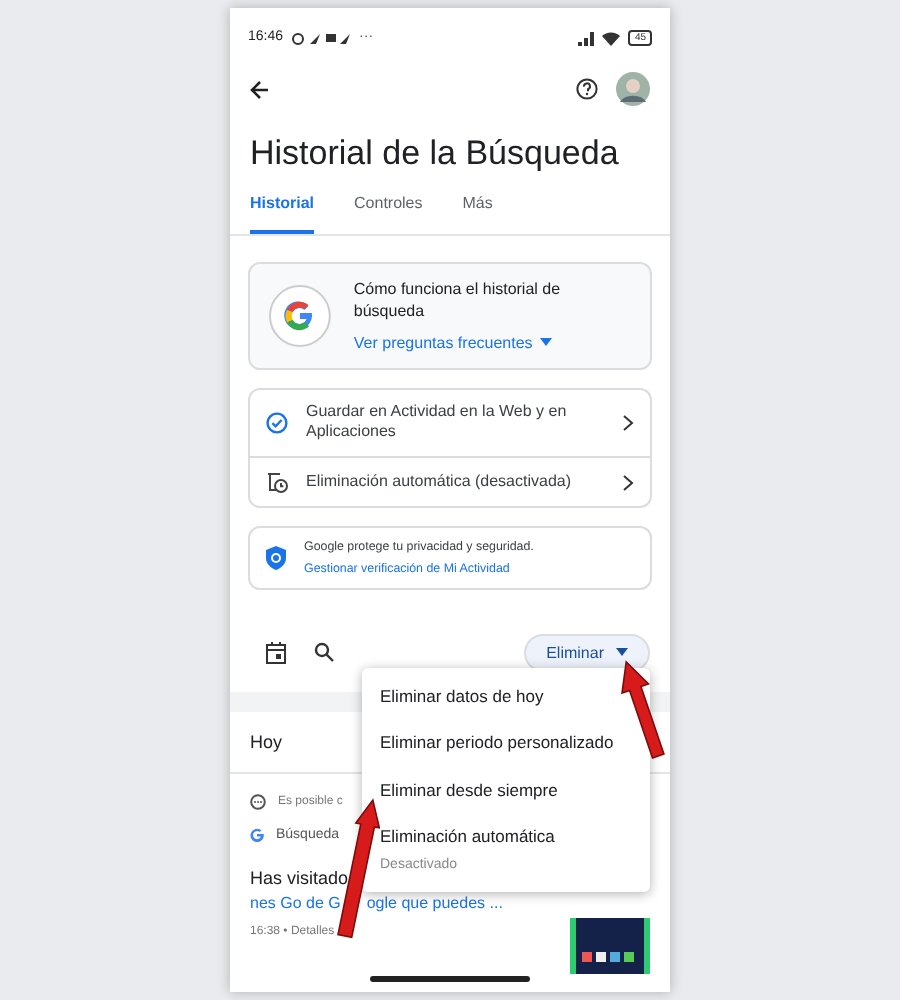 This screenshot has height=1000, width=900. What do you see at coordinates (277, 422) in the screenshot?
I see `check-circle-icon` at bounding box center [277, 422].